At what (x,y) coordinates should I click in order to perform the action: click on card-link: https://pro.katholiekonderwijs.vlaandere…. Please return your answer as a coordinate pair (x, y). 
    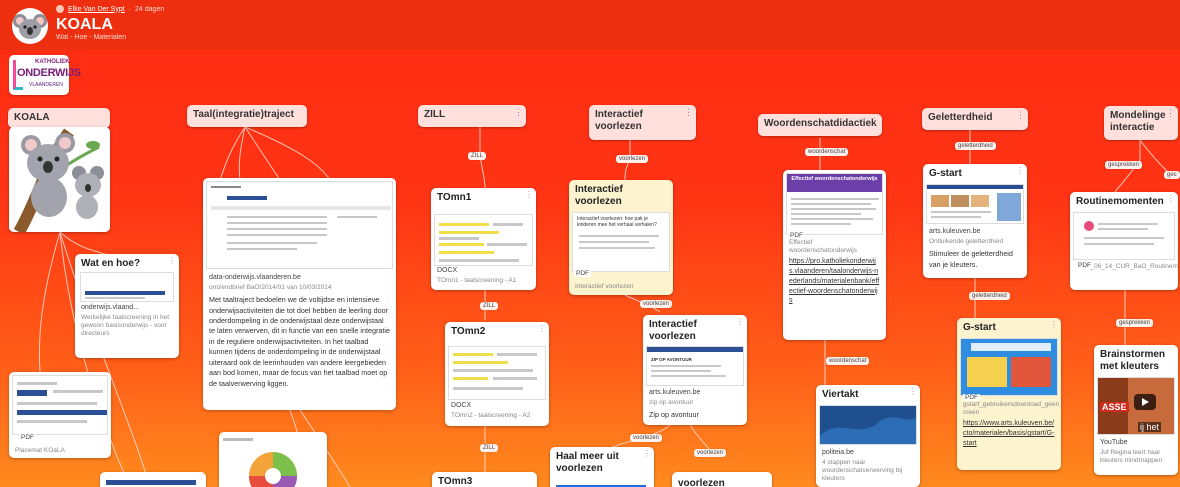
    Looking at the image, I should click on (834, 281).